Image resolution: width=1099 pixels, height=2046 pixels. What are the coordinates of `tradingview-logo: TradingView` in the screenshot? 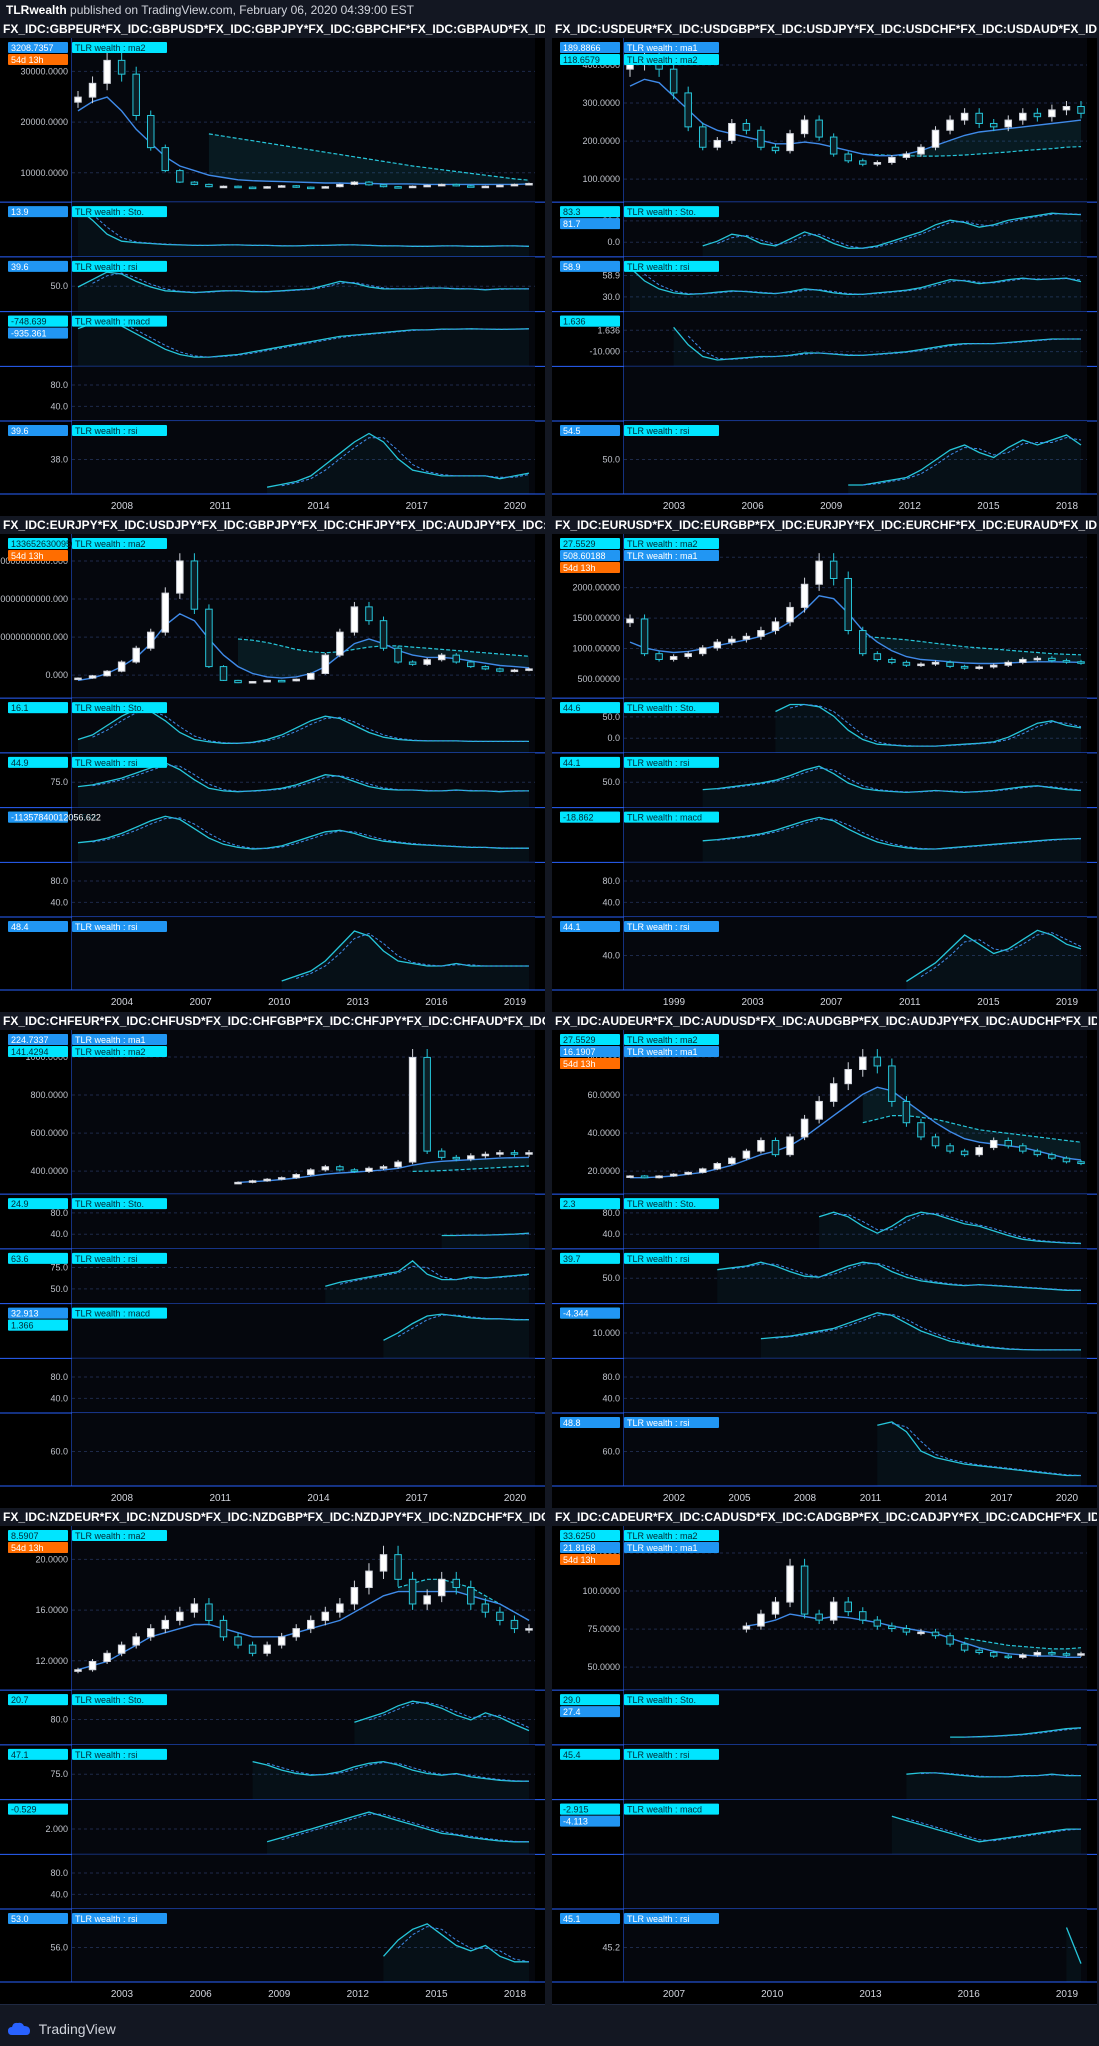 It's located at (62, 2029).